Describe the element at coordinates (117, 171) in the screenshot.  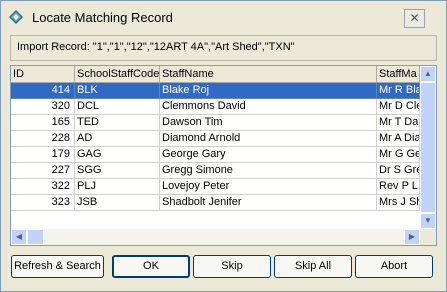
I see `cell-schoolstaffcode: SGG` at that location.